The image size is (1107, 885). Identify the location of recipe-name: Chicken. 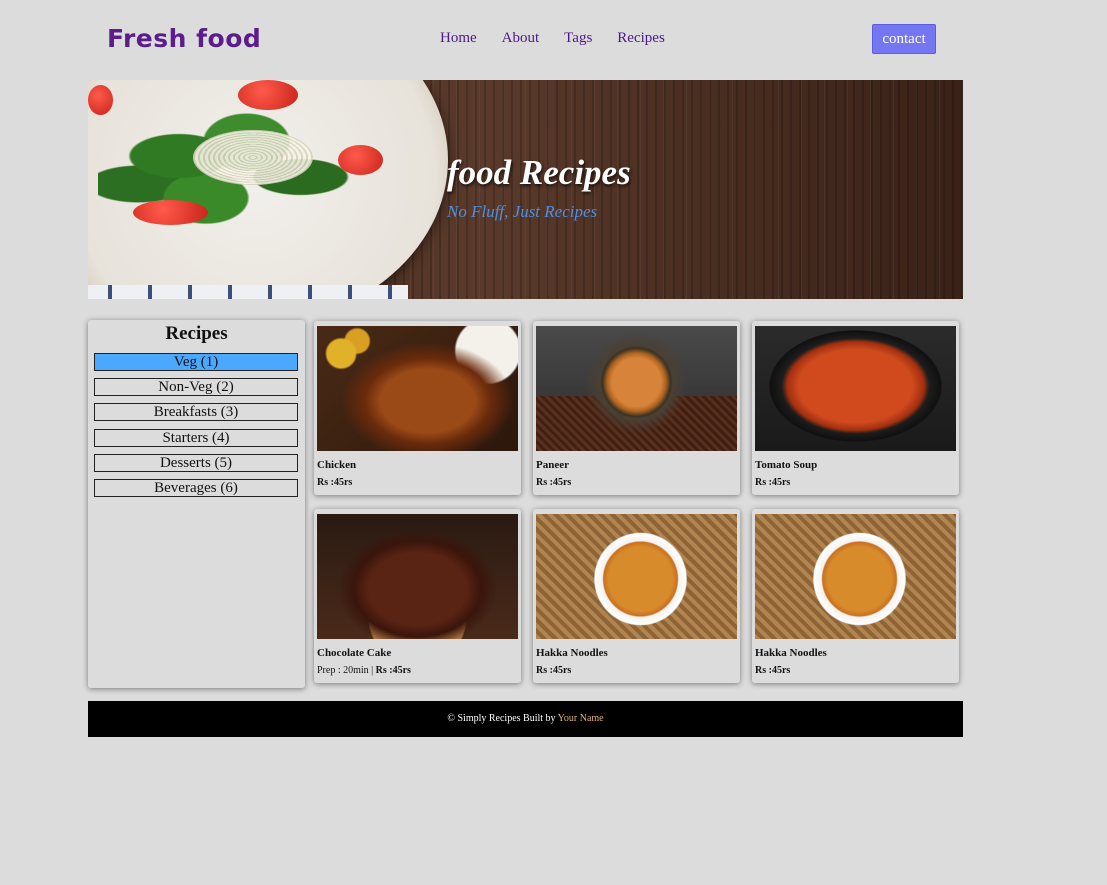
(337, 465).